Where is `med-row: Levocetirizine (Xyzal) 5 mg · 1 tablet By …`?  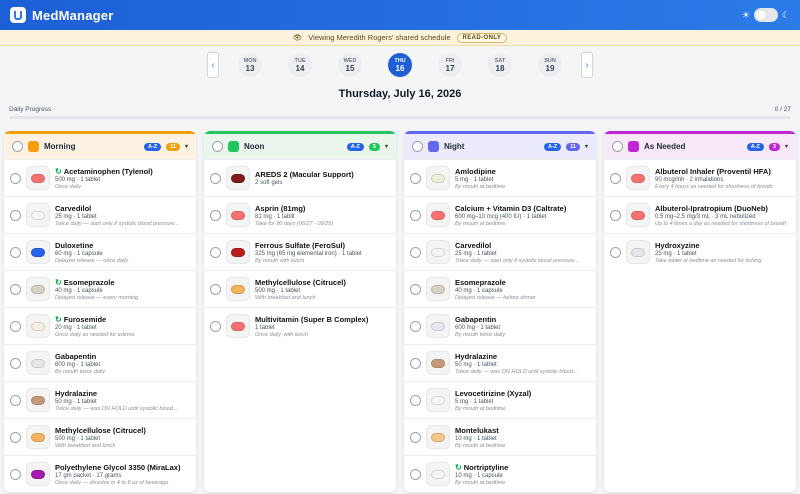
med-row: Levocetirizine (Xyzal) 5 mg · 1 tablet By … is located at coordinates (500, 399).